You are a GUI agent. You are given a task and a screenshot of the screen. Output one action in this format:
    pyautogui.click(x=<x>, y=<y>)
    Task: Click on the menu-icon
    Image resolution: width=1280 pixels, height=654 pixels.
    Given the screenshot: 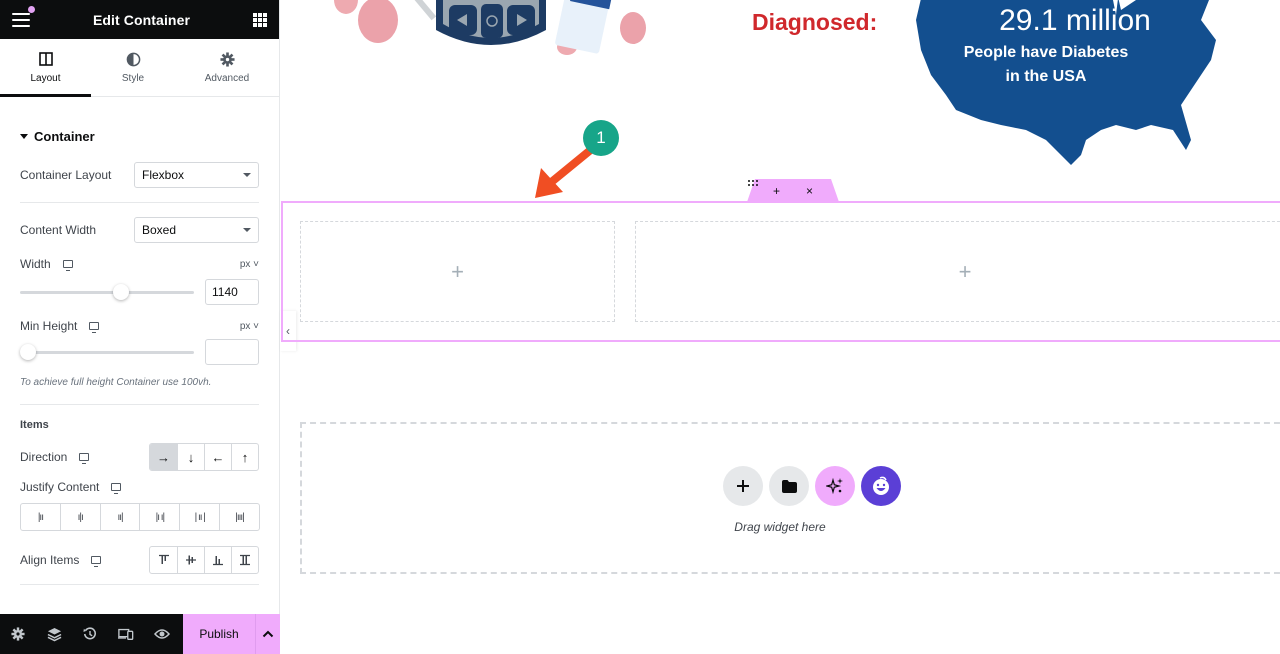 What is the action you would take?
    pyautogui.click(x=23, y=16)
    